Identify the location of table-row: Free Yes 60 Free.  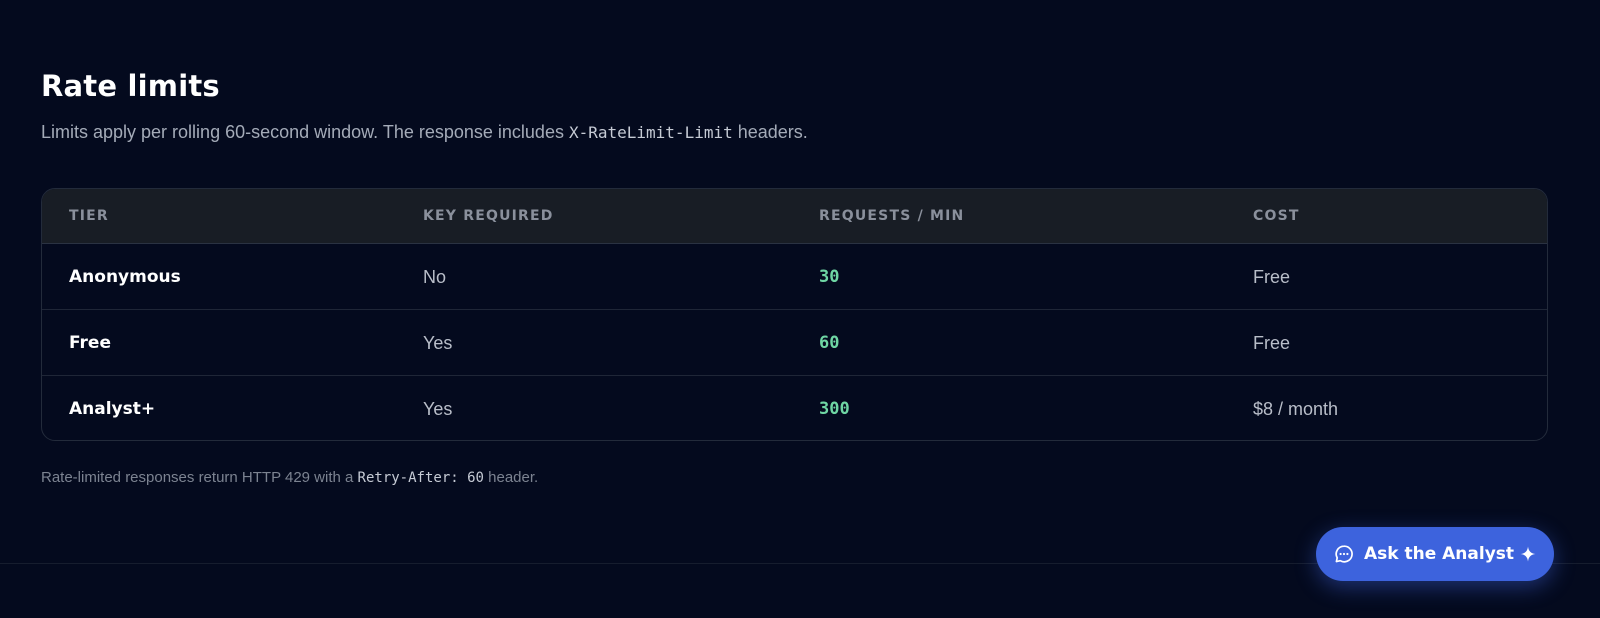
(794, 343).